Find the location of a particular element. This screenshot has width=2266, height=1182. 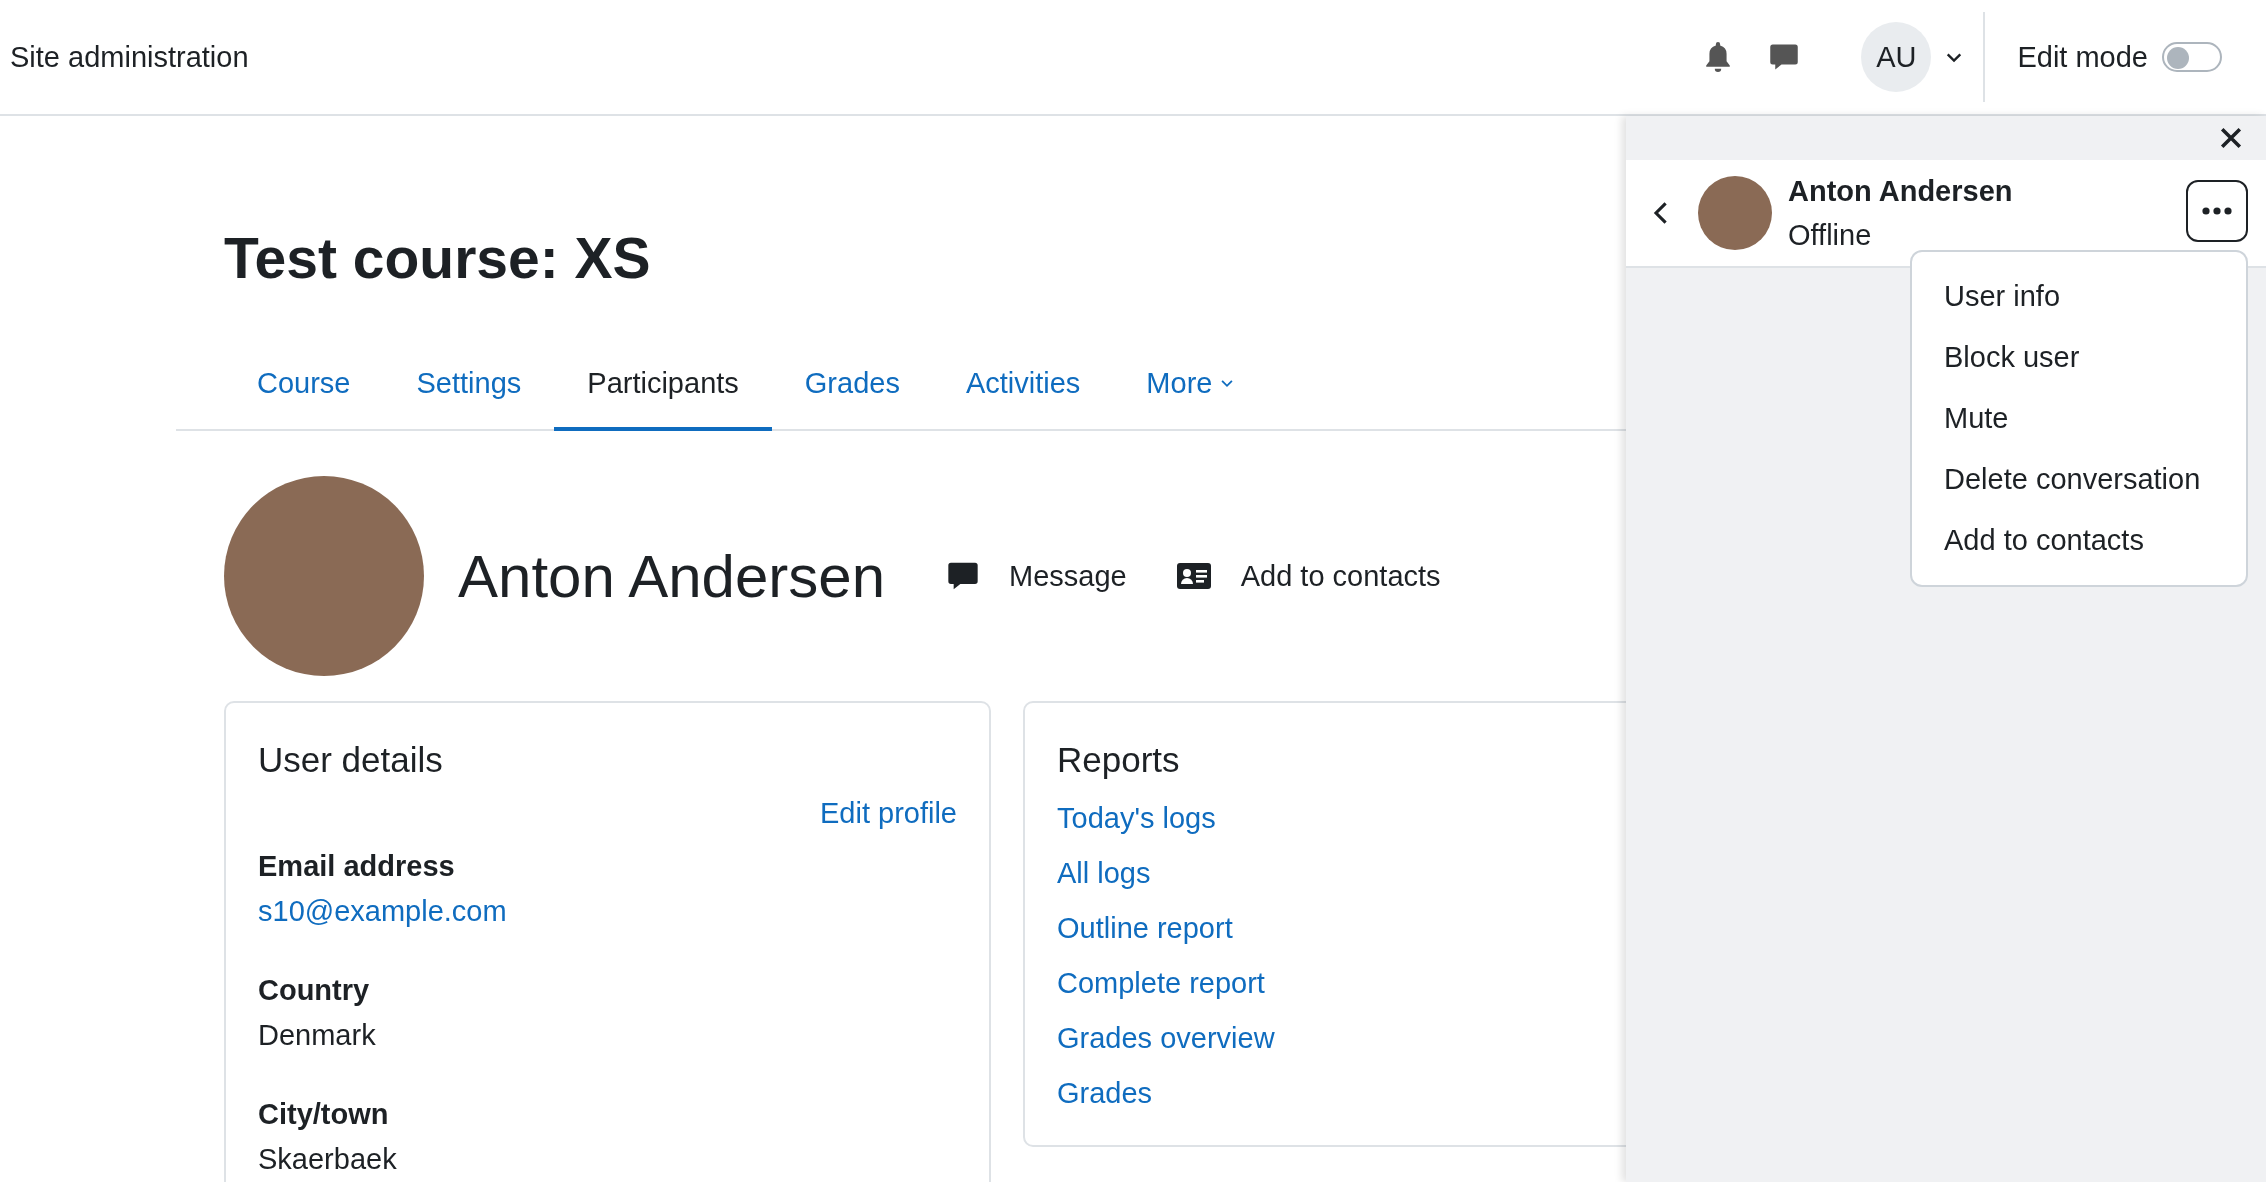

course-tab: Course is located at coordinates (304, 385).